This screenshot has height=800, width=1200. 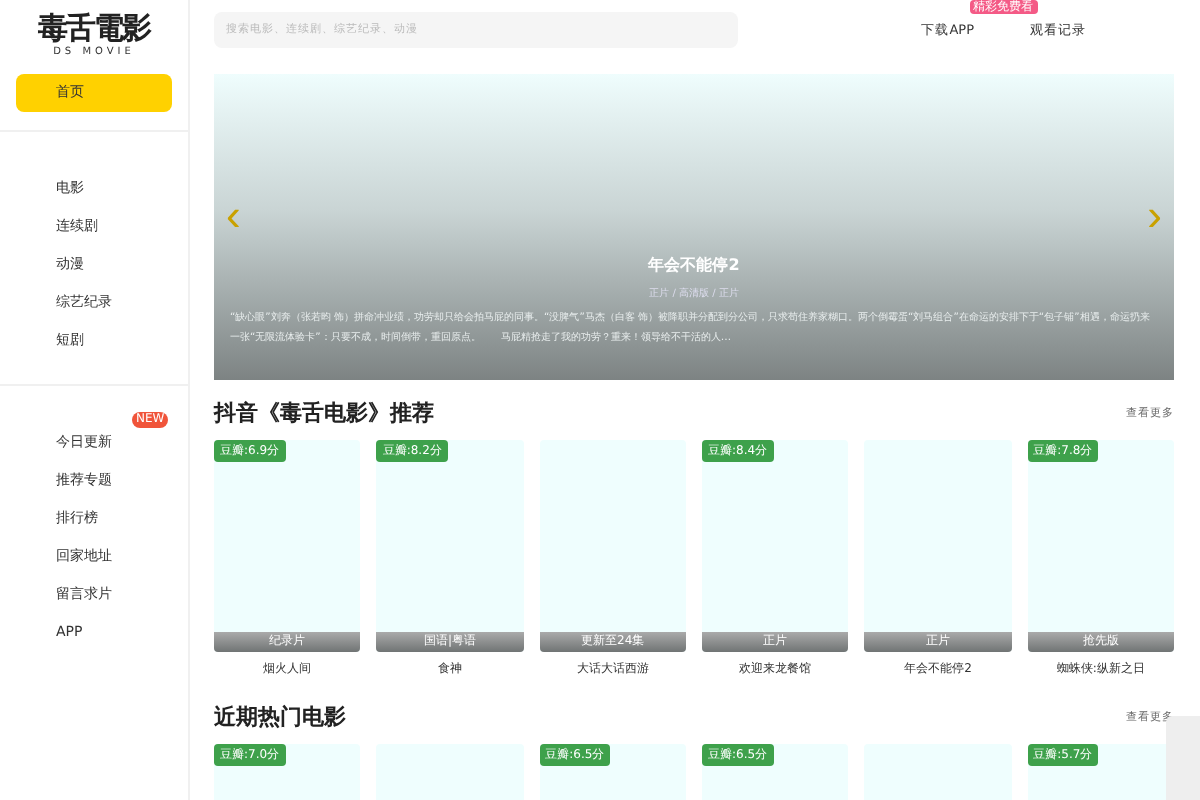 What do you see at coordinates (694, 265) in the screenshot?
I see `banner-title: 年会不能停2` at bounding box center [694, 265].